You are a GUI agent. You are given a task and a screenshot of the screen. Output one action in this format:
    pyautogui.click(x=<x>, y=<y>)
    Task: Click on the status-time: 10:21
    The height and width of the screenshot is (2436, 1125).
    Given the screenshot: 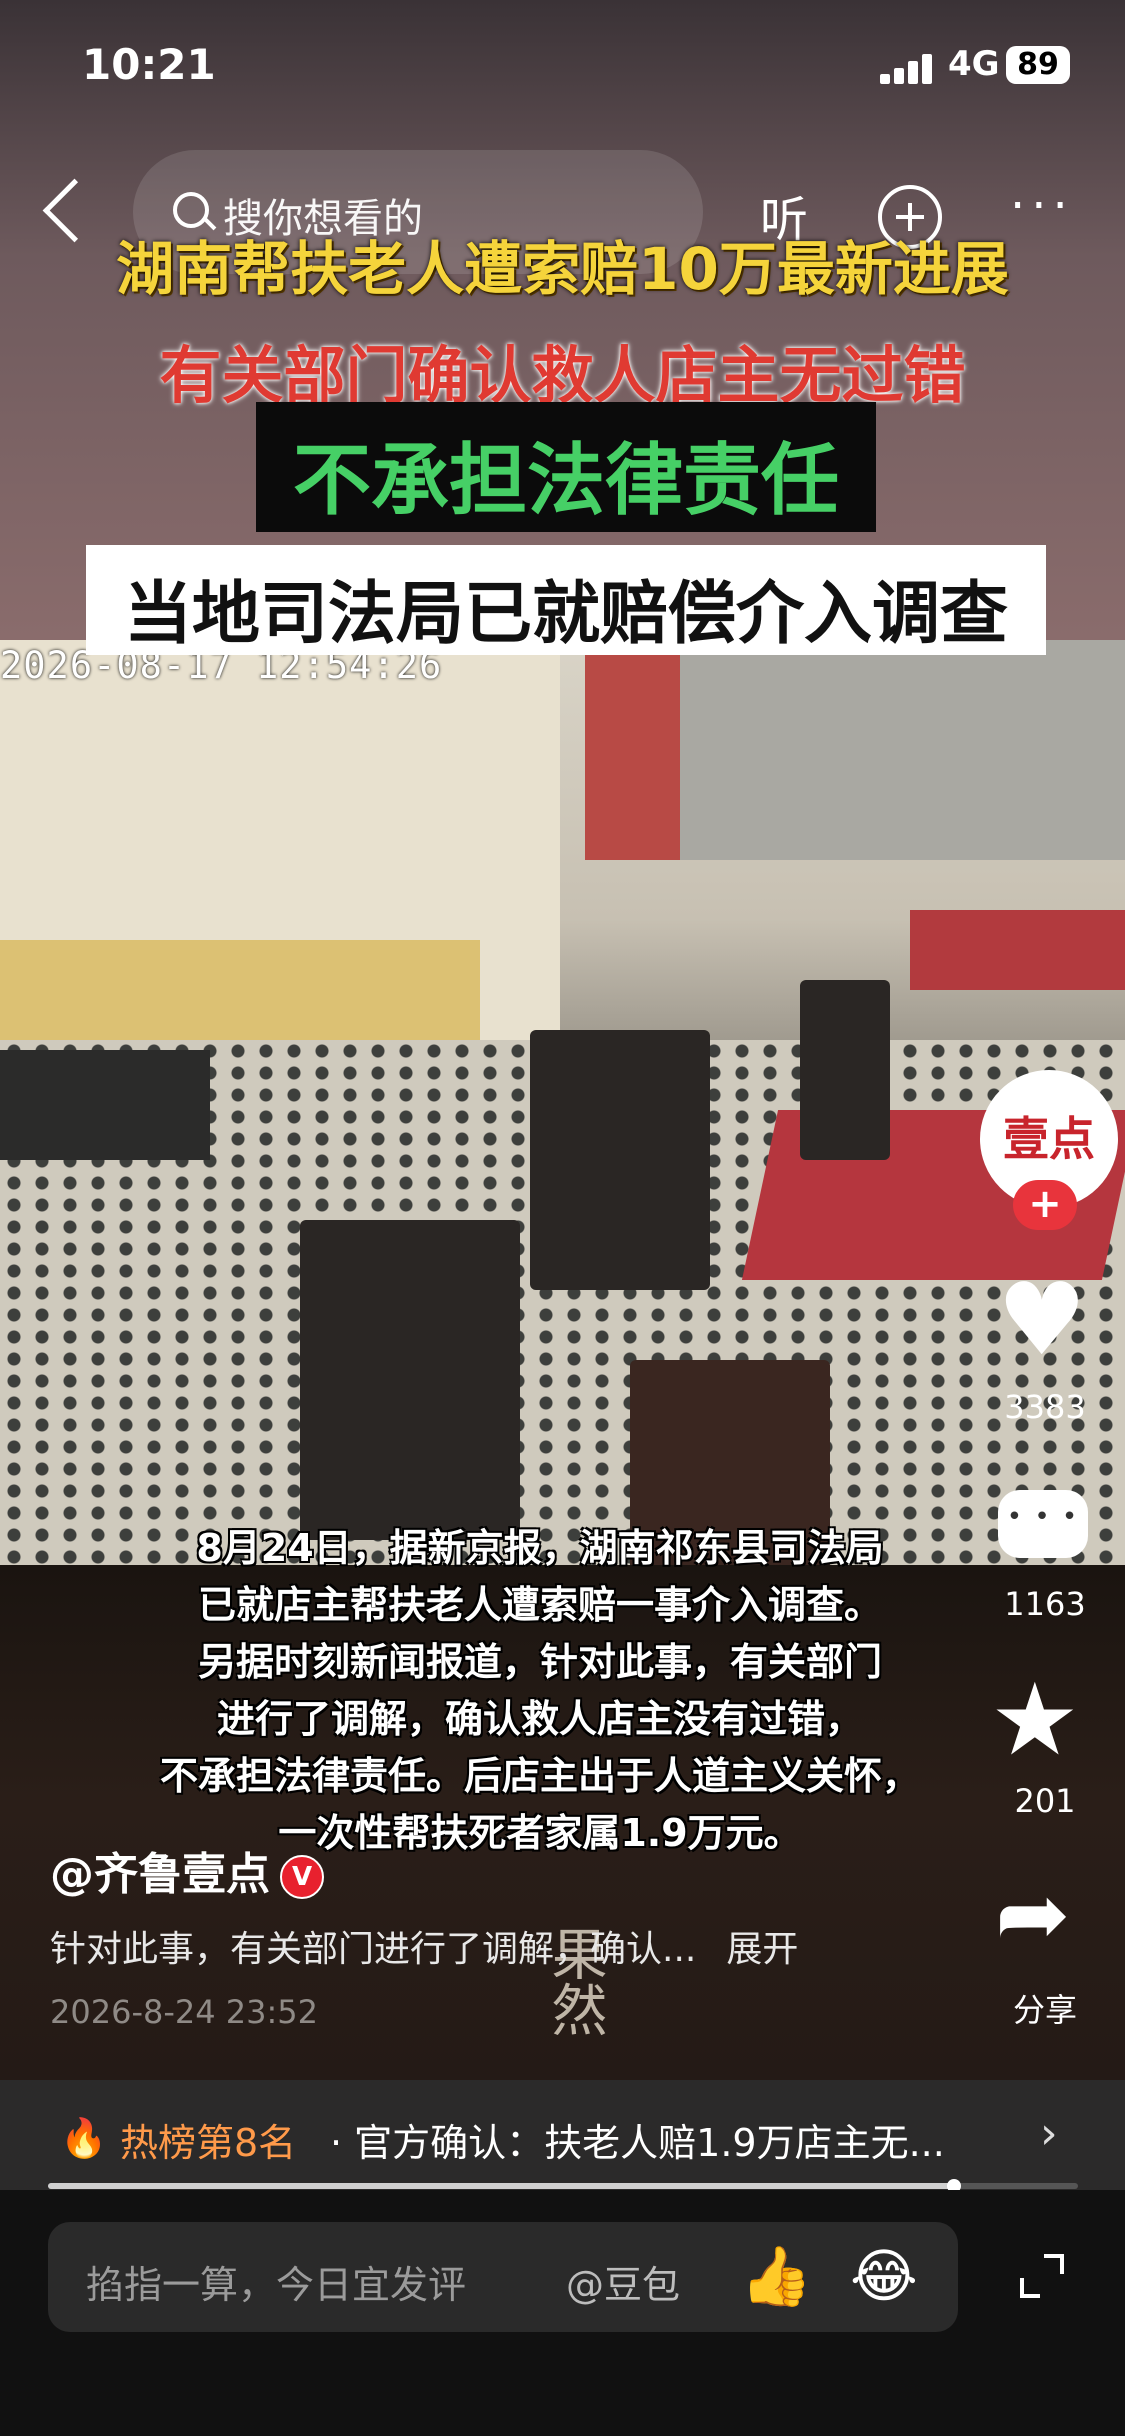 What is the action you would take?
    pyautogui.click(x=149, y=64)
    